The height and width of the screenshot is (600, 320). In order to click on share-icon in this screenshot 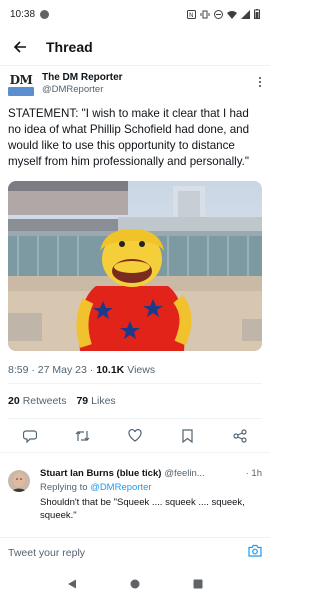, I will do `click(240, 435)`.